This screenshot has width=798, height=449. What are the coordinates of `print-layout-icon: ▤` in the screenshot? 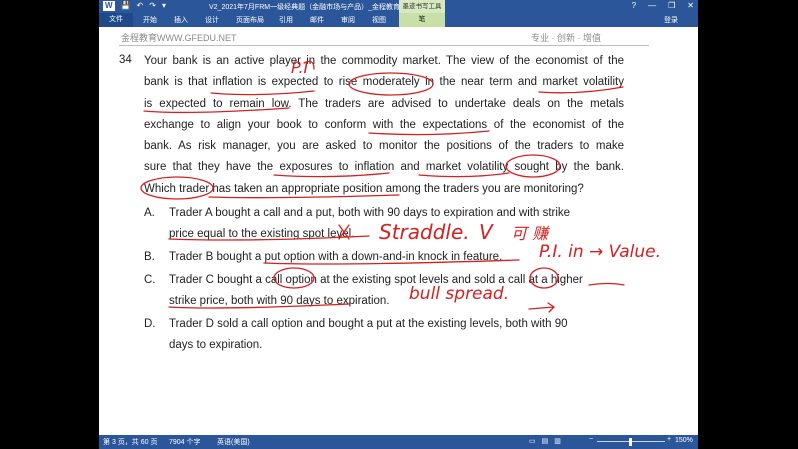 It's located at (545, 441).